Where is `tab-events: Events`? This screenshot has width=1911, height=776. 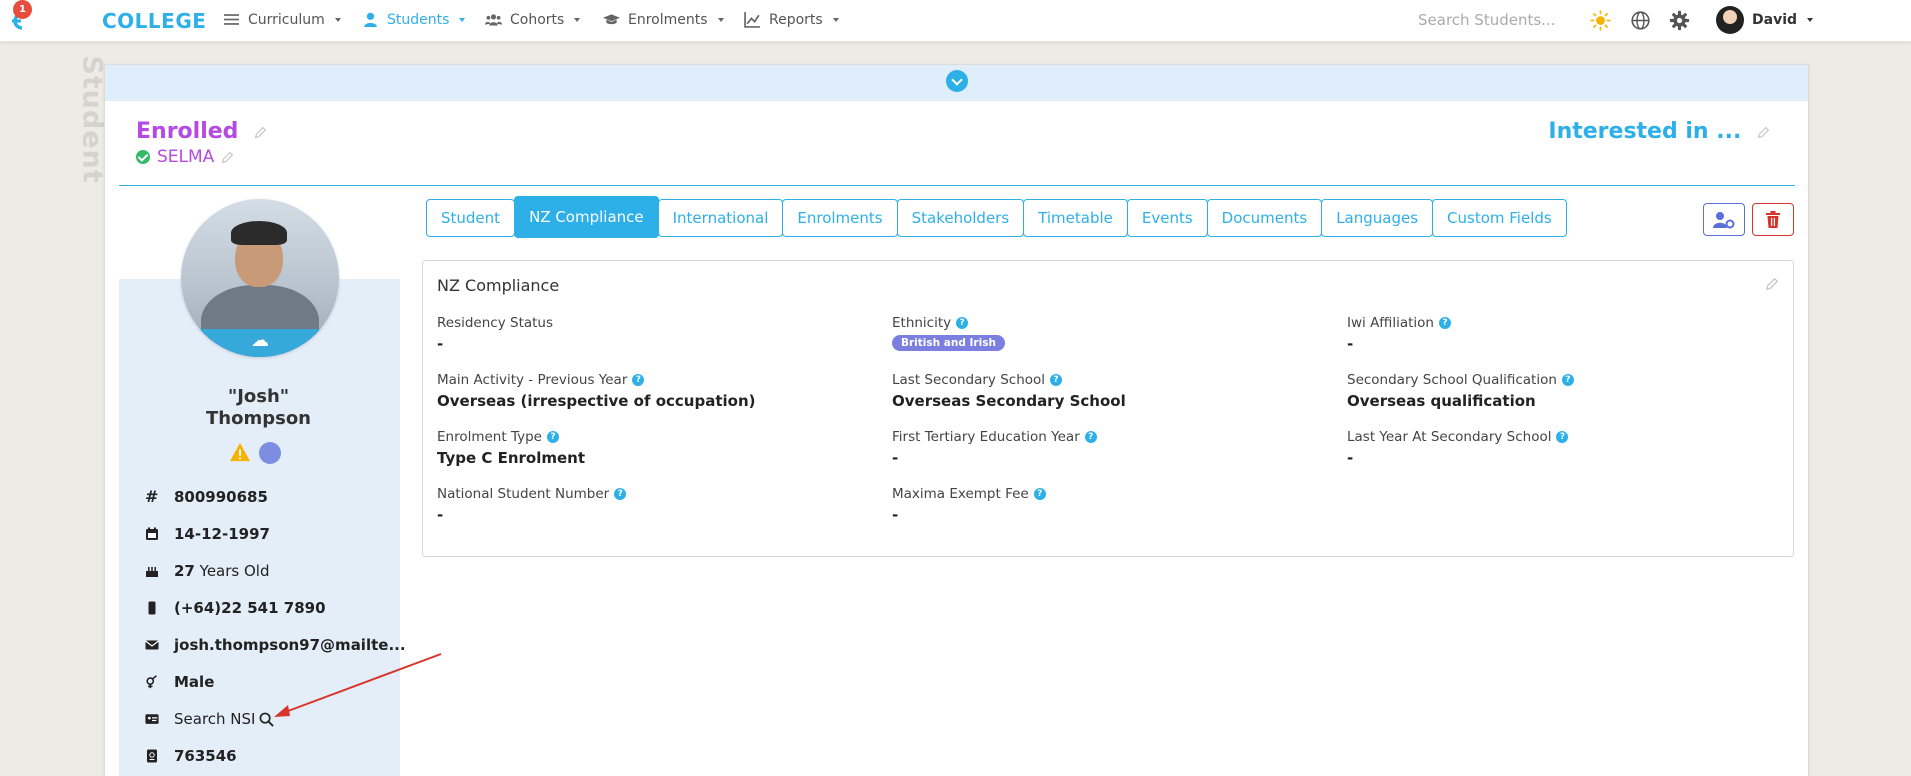 tab-events: Events is located at coordinates (1167, 218).